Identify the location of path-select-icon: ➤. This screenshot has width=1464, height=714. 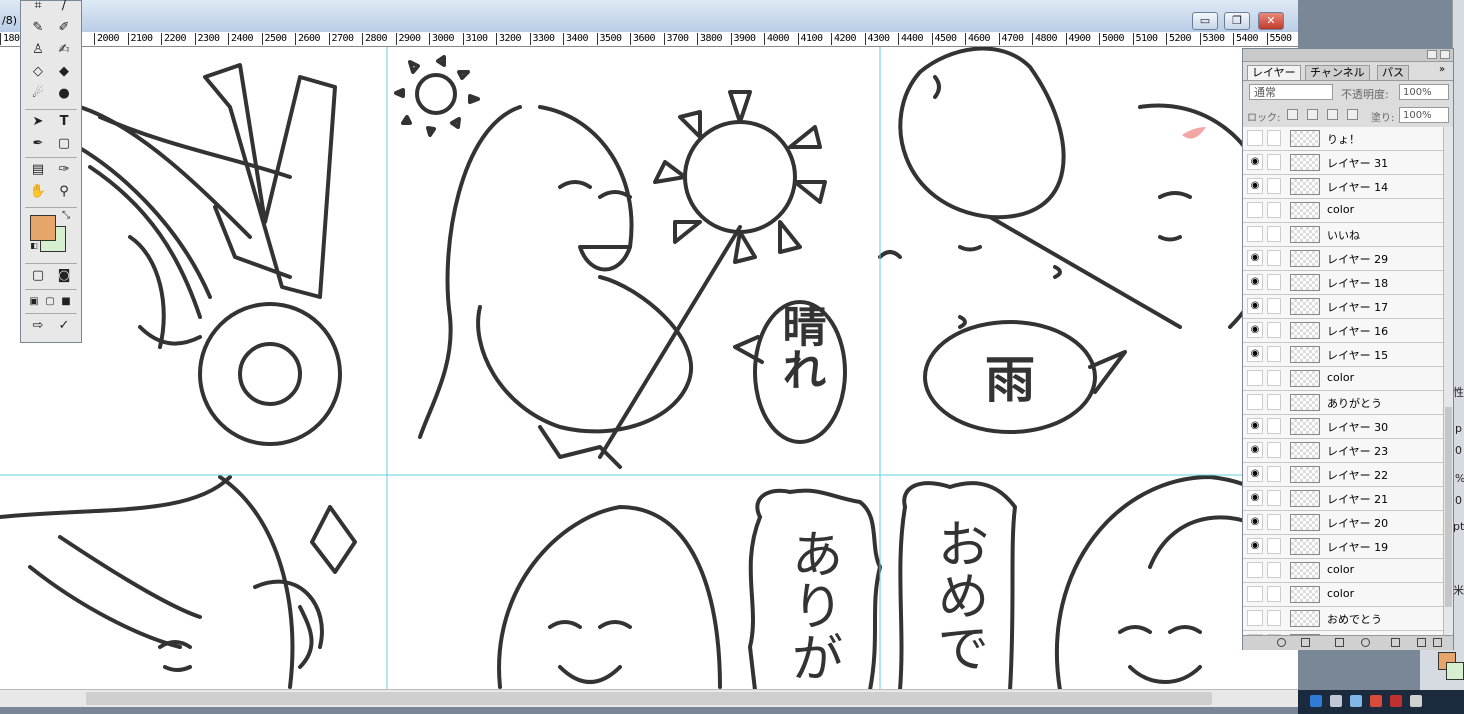
(38, 122).